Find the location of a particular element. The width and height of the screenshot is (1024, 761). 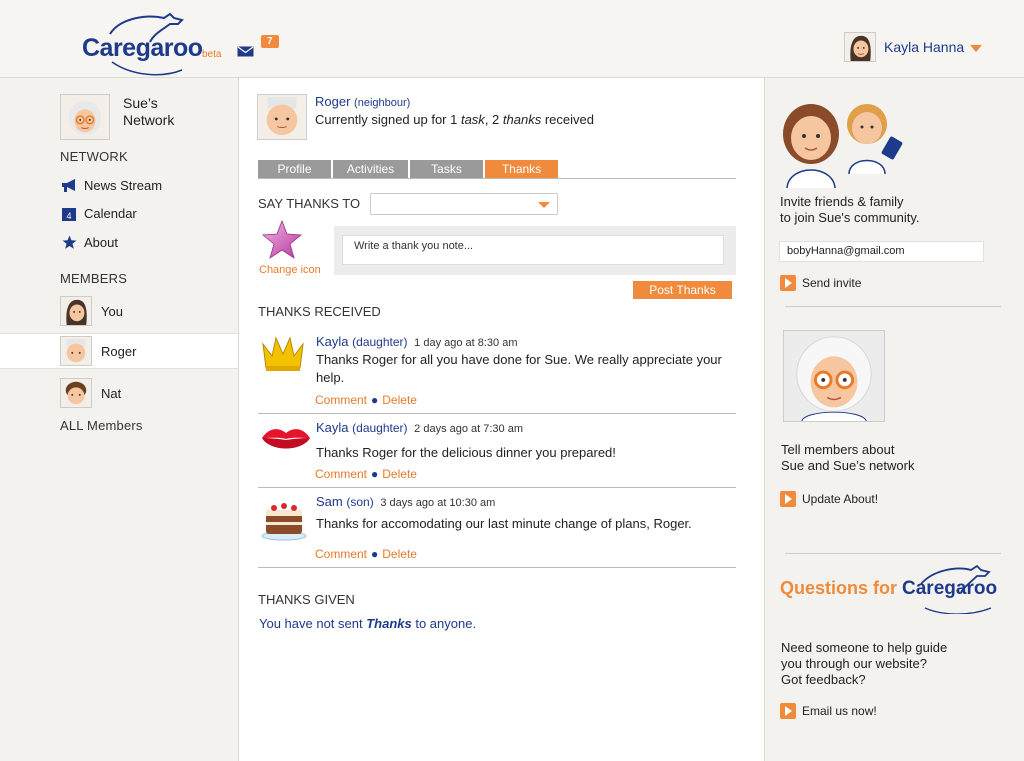

invite-email-field: bobyHanna@gmail.com is located at coordinates (881, 251).